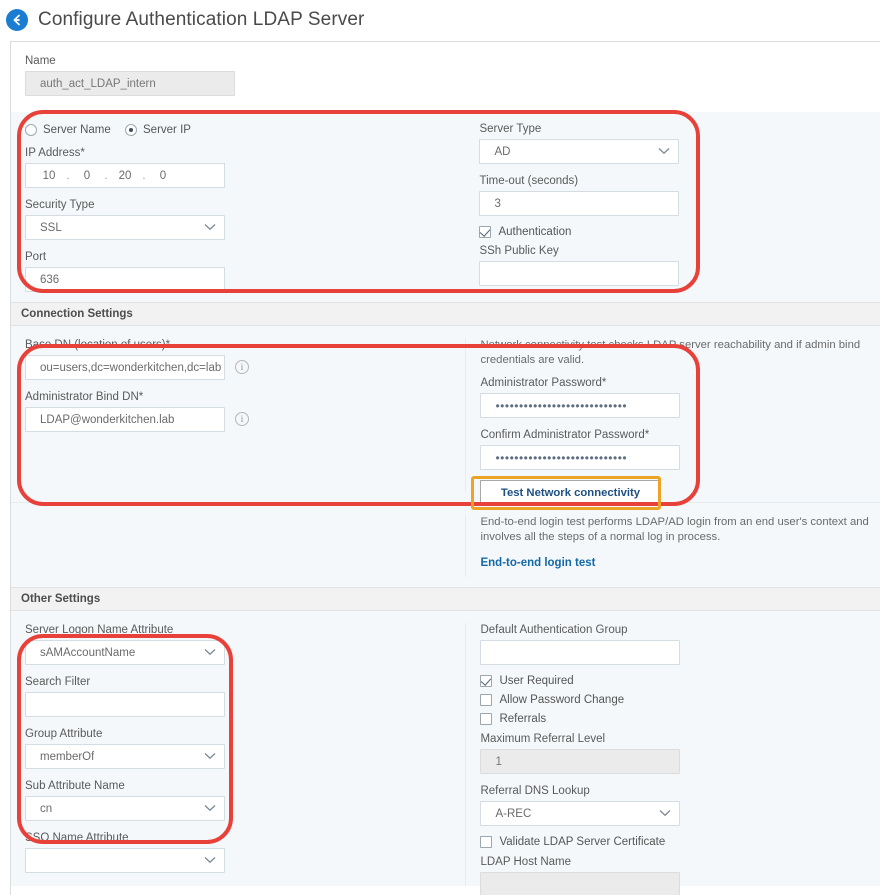 Image resolution: width=880 pixels, height=895 pixels. Describe the element at coordinates (61, 599) in the screenshot. I see `other-settings-title: Other Settings` at that location.